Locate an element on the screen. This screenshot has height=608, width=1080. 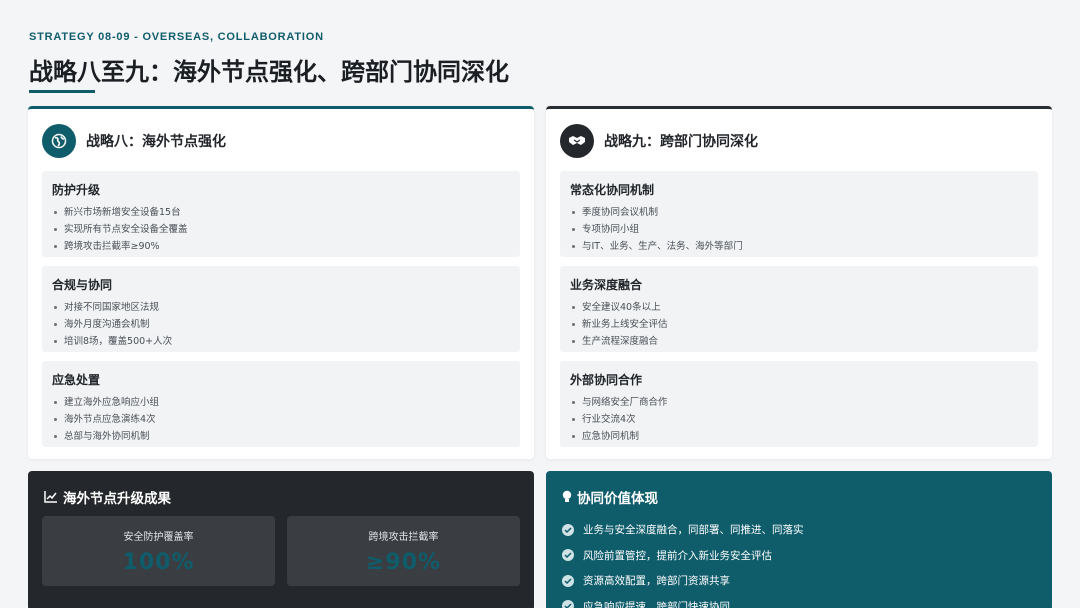
list-item: 与网络安全厂商合作 is located at coordinates (799, 402).